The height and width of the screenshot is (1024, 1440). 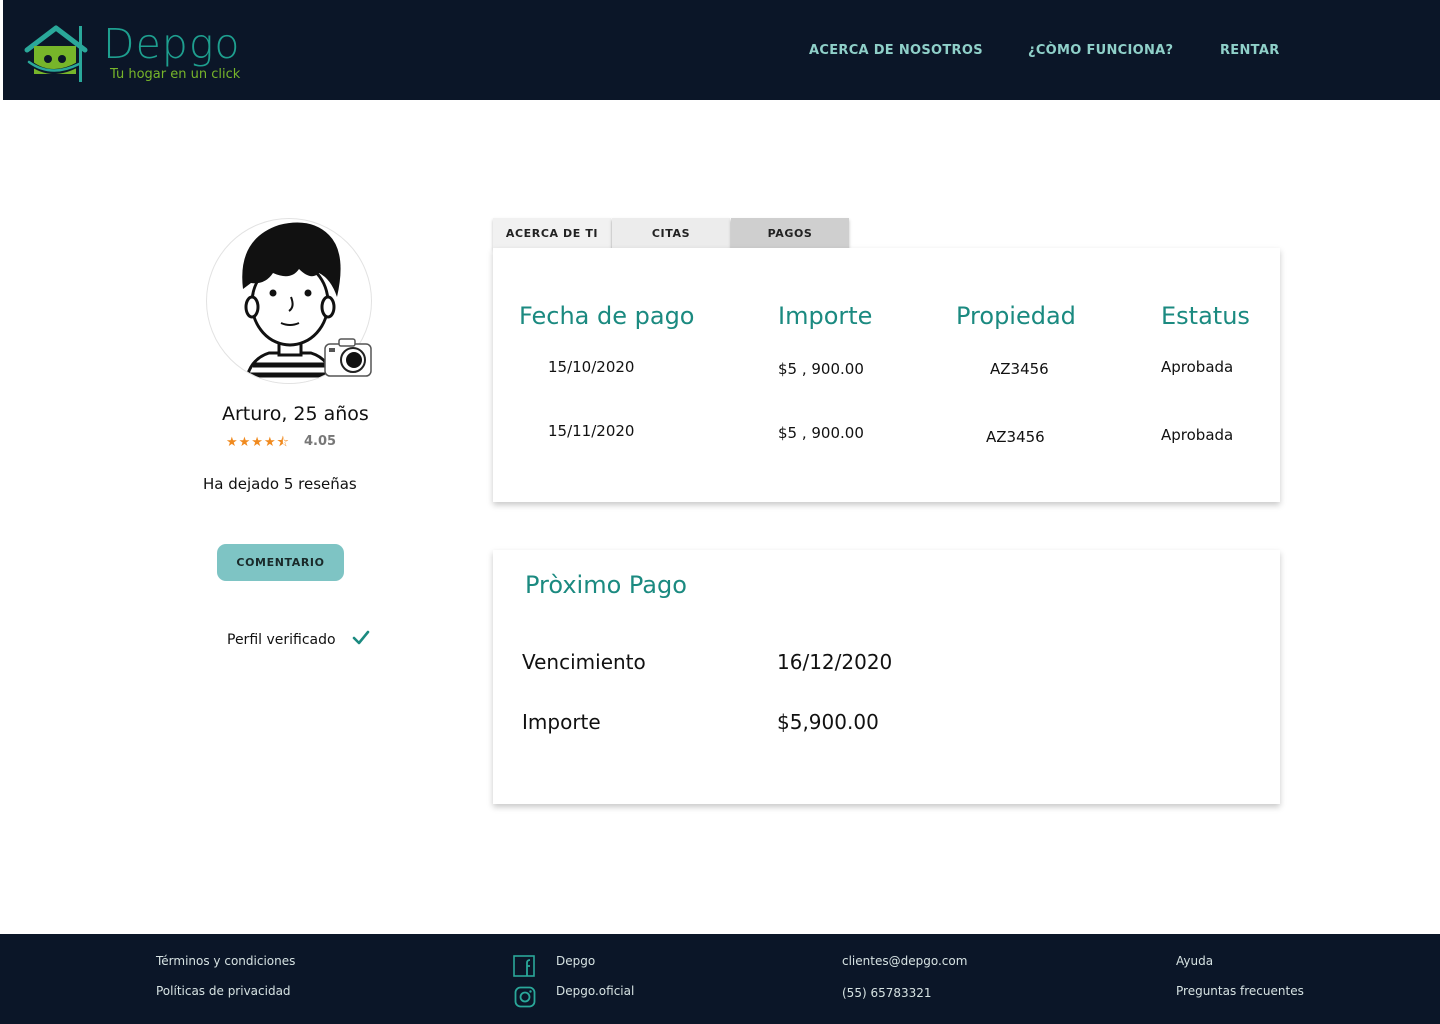 What do you see at coordinates (671, 233) in the screenshot?
I see `tab-appointments: CITAS` at bounding box center [671, 233].